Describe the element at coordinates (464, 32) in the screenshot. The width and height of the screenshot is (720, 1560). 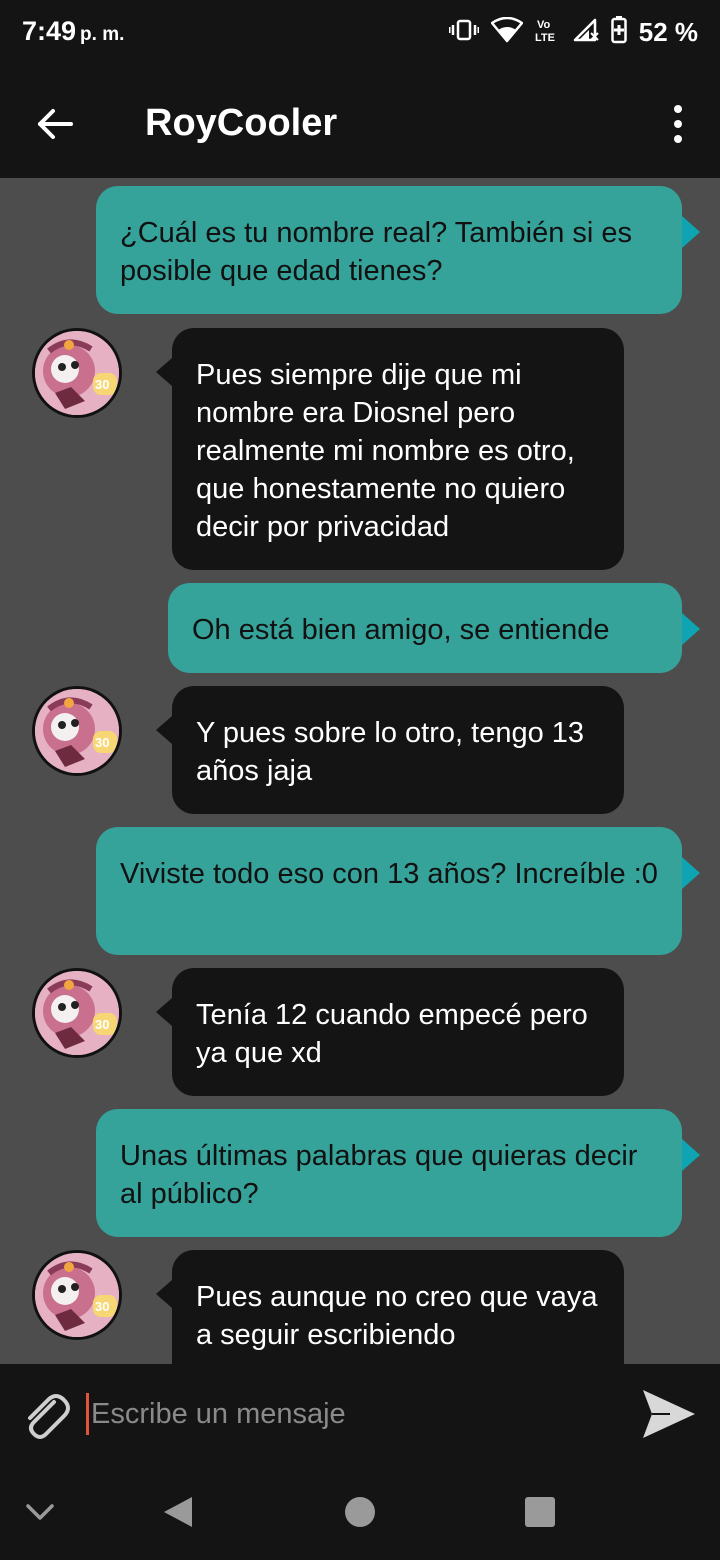
I see `vibrate-icon` at that location.